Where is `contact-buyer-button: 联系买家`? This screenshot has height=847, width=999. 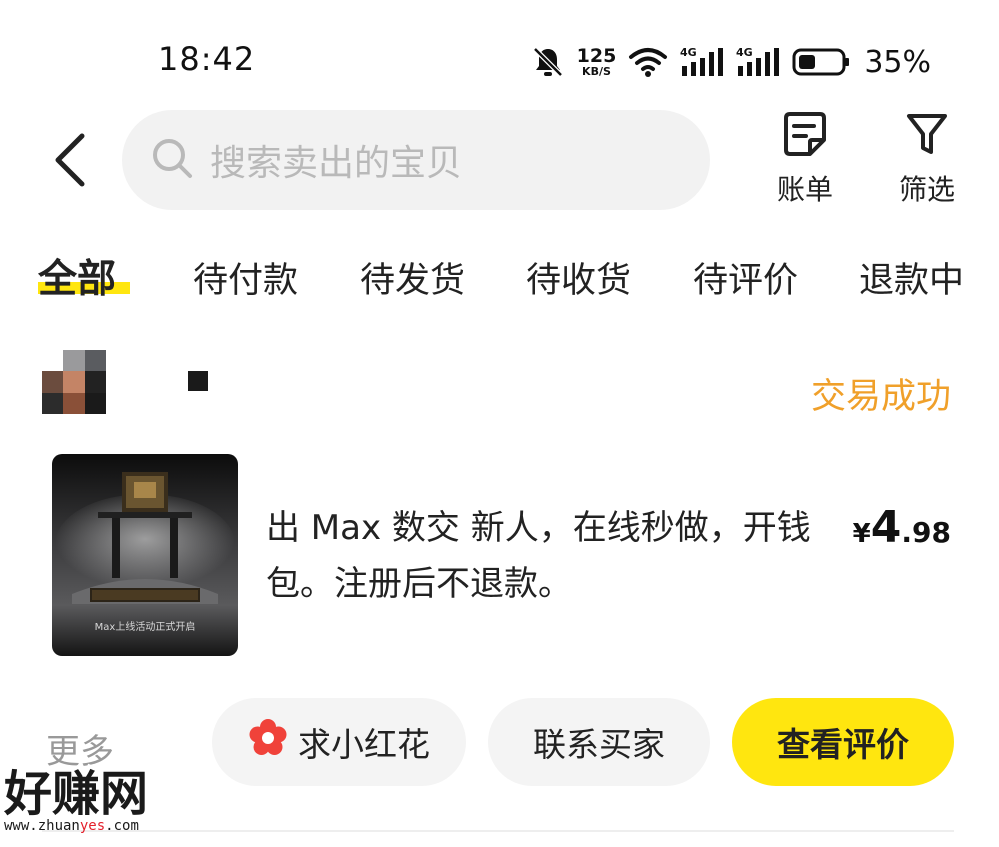
contact-buyer-button: 联系买家 is located at coordinates (599, 742).